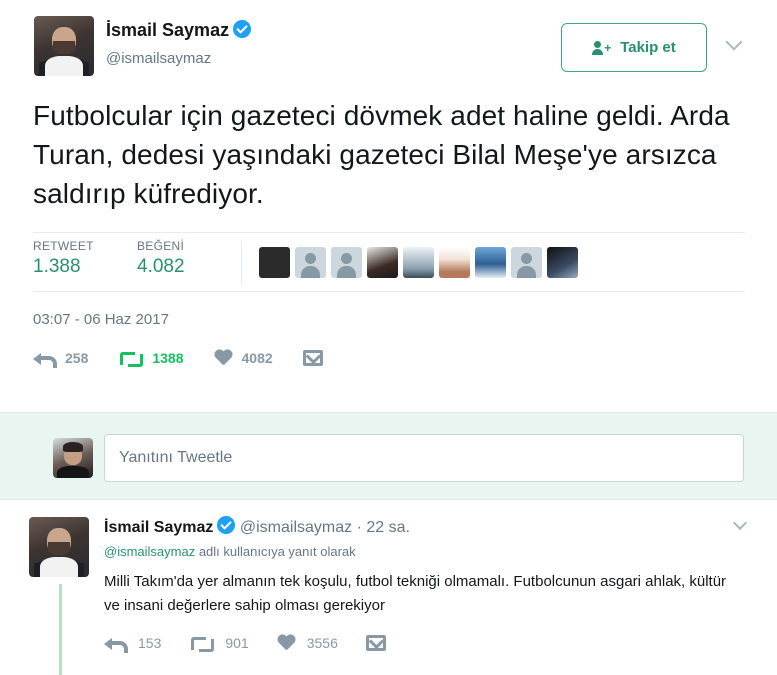  I want to click on retweet-stat-value: 1.388, so click(57, 266).